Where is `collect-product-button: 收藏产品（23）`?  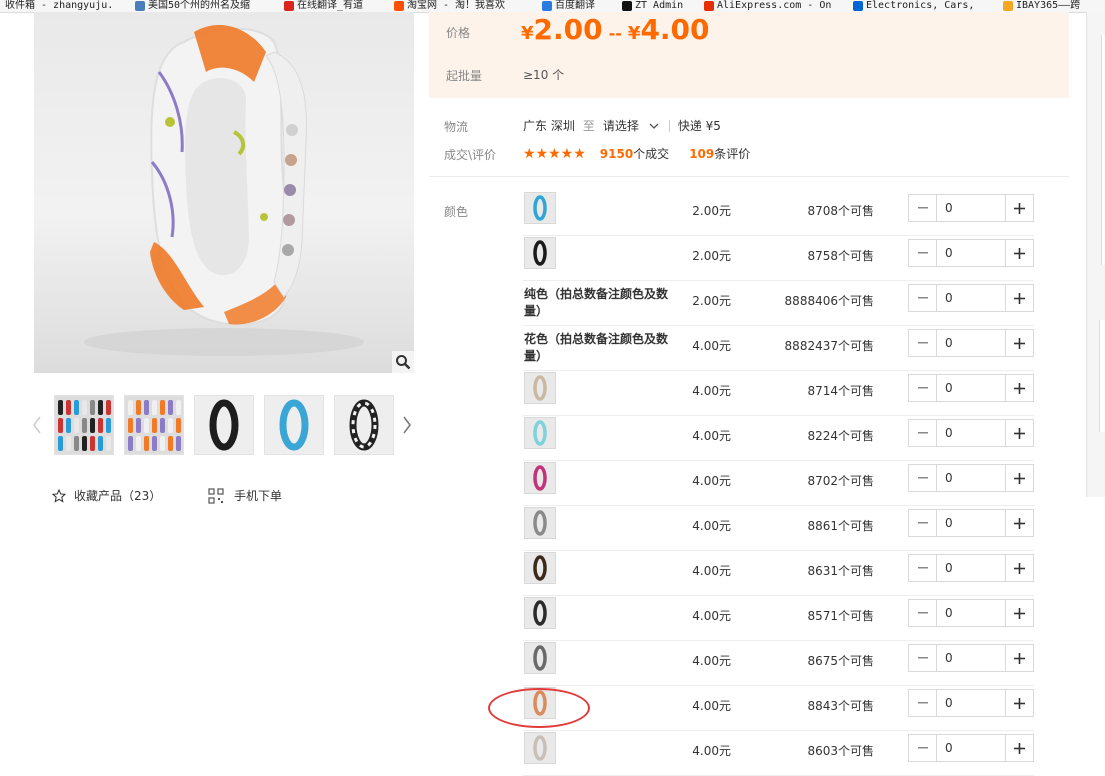
collect-product-button: 收藏产品（23） is located at coordinates (106, 495).